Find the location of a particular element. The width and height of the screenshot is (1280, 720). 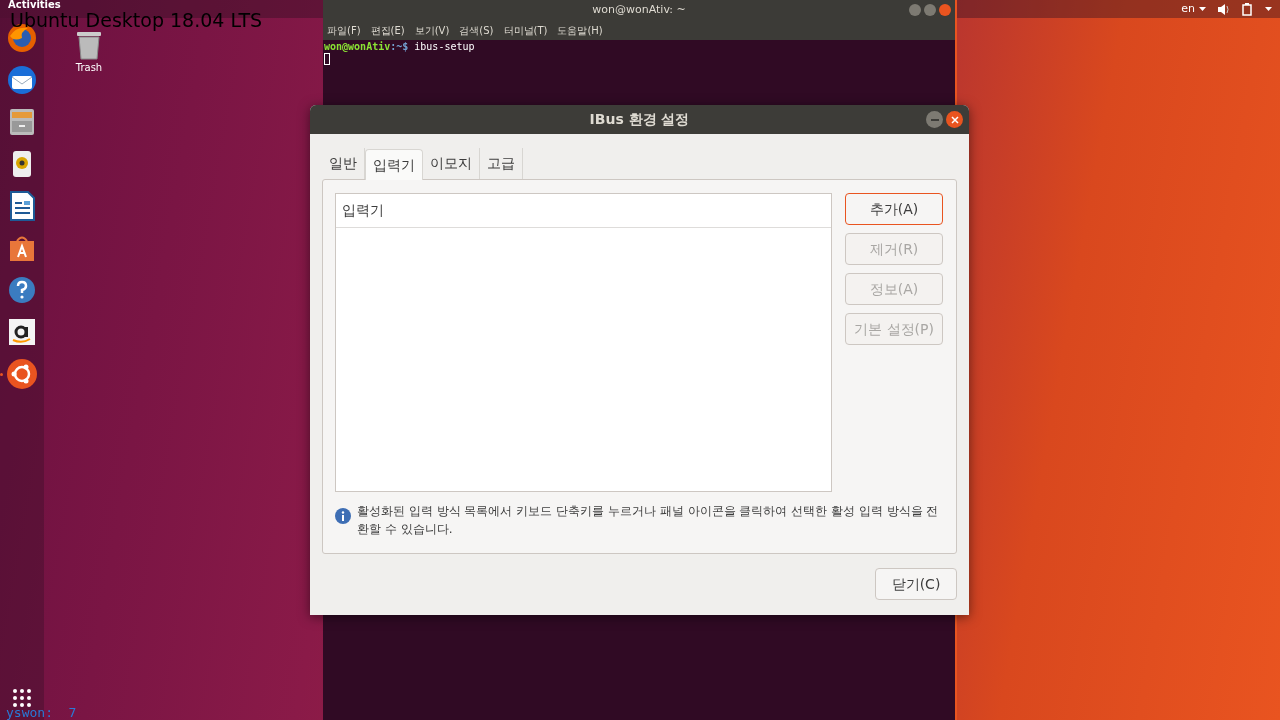

info-text: 활성화된 입력 방식 목록에서 키보드 단축키를 누르거나 패널 아이콘을 클릭하여 선택한 활성 입력 방식을 전환할 수 있습니다. is located at coordinates (648, 520).